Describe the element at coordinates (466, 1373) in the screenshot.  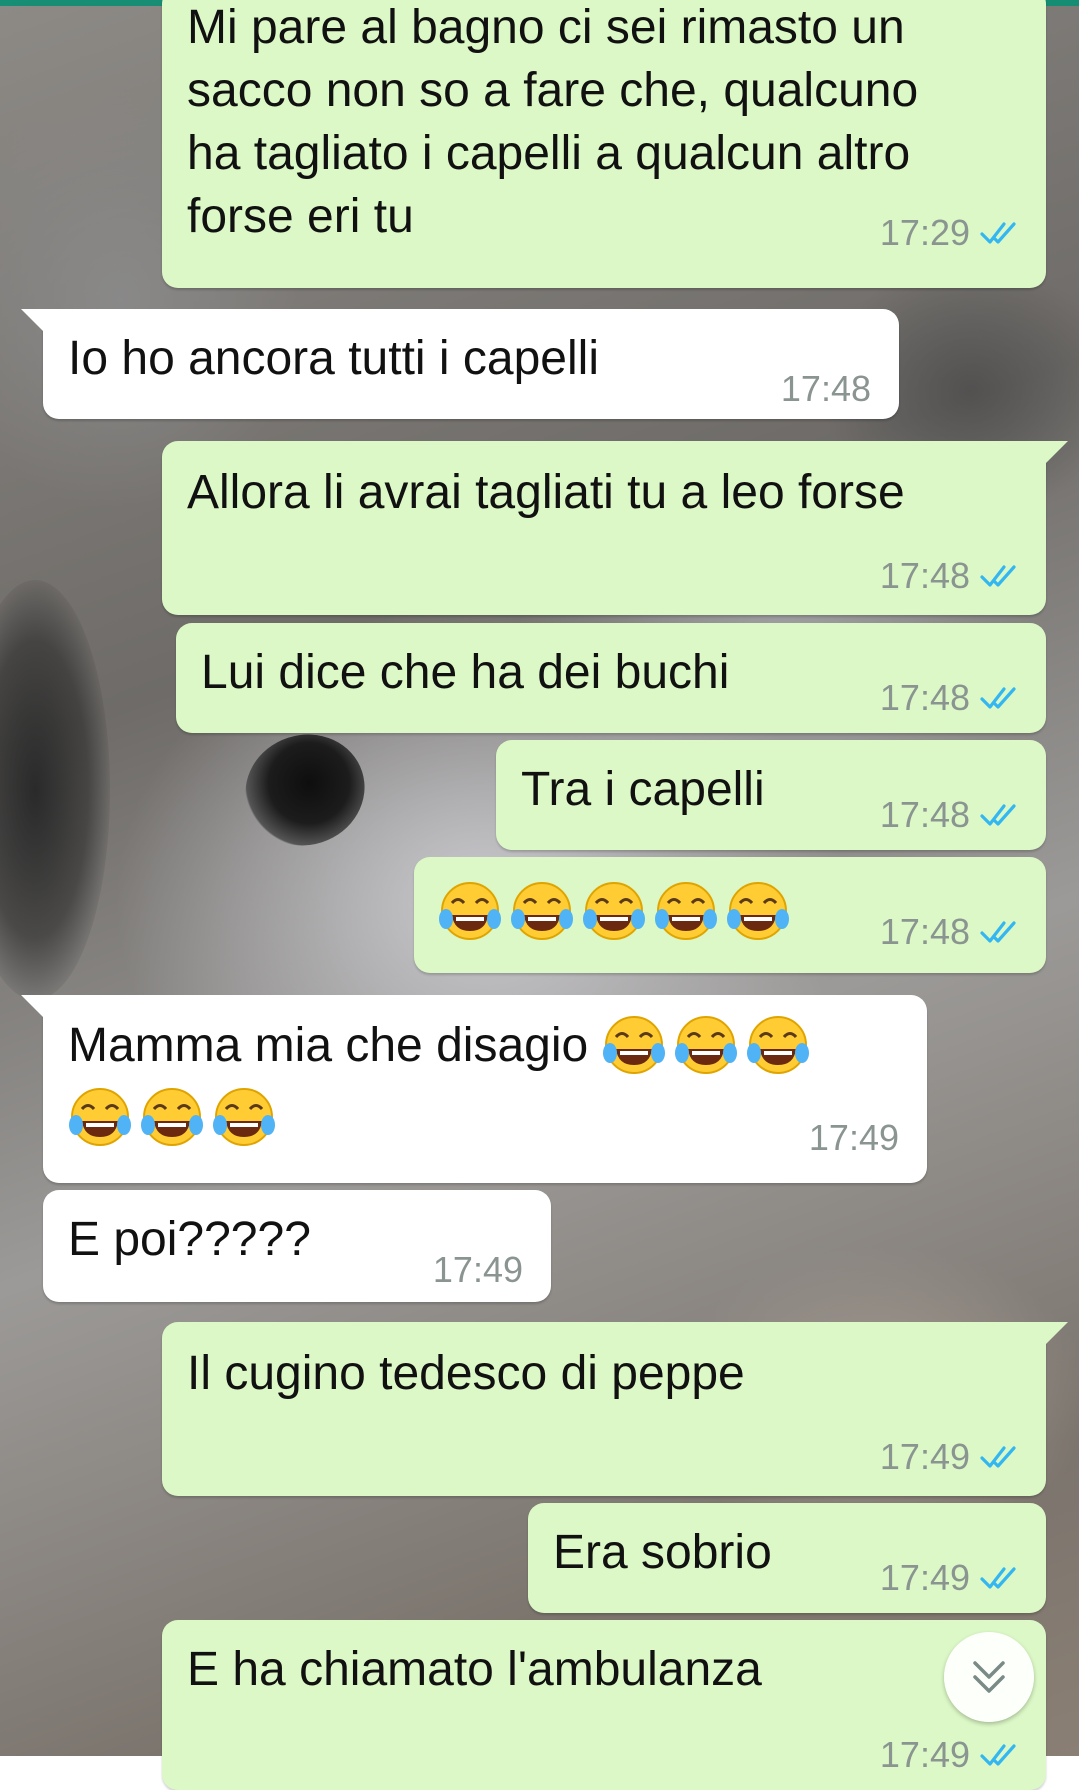
I see `message-text: Il cugino tedesco di peppe` at that location.